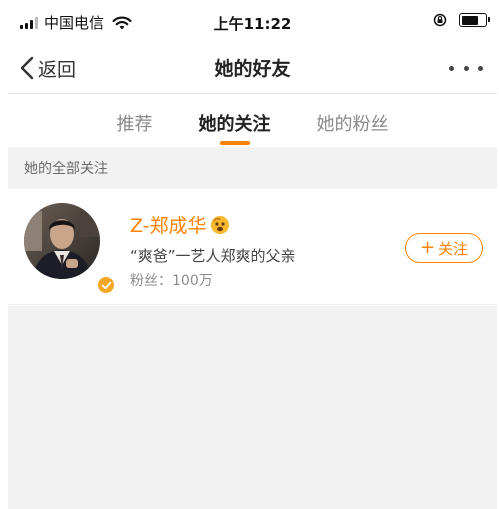 This screenshot has width=499, height=509. I want to click on user-name: Z-郑成华, so click(168, 224).